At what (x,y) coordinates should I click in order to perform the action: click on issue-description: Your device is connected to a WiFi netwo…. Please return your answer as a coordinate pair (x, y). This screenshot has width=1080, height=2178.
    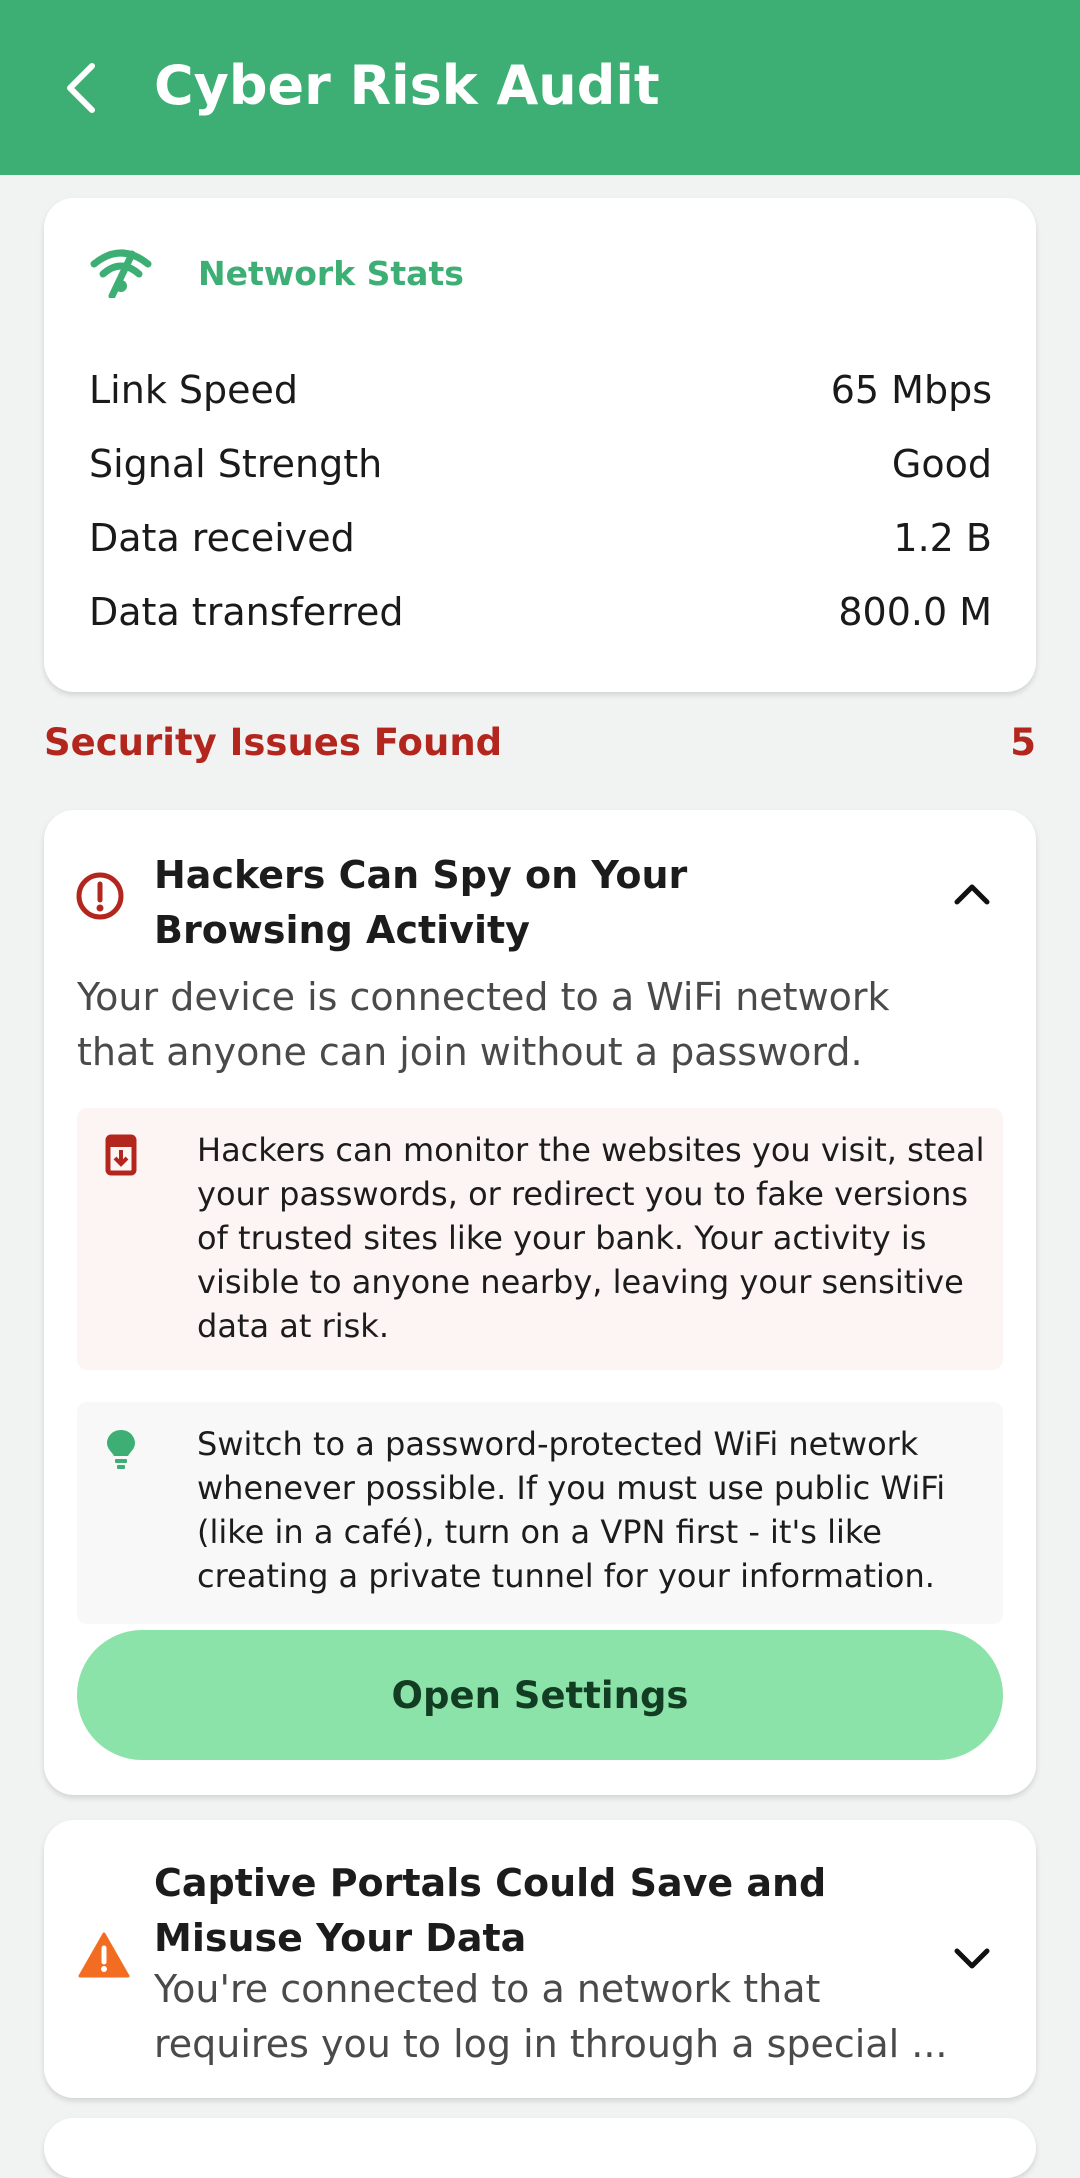
    Looking at the image, I should click on (483, 1024).